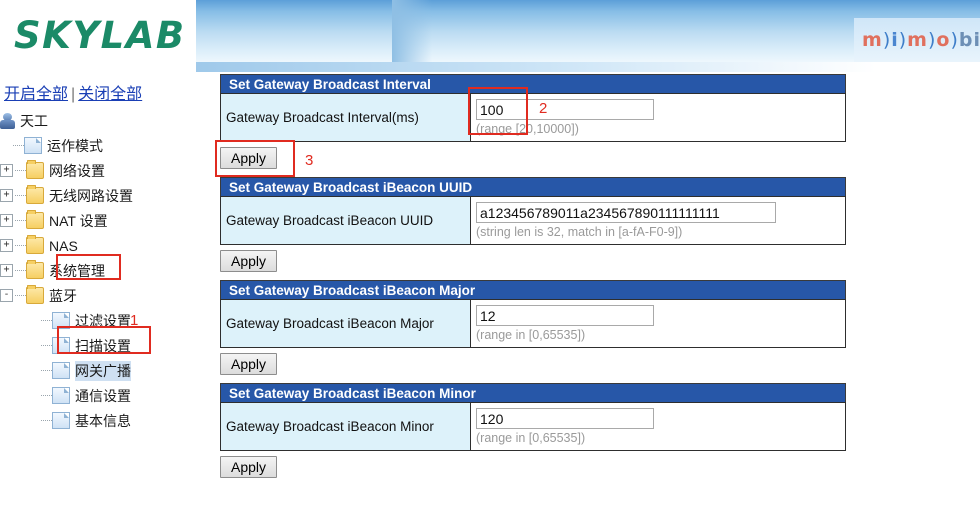  Describe the element at coordinates (527, 129) in the screenshot. I see `field-hint: (range [20,10000])` at that location.